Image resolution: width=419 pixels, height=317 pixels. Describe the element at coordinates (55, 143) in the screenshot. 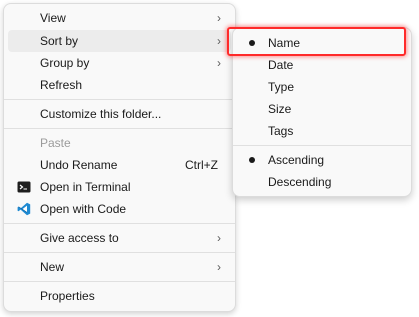

I see `menu-item-label: Paste` at that location.